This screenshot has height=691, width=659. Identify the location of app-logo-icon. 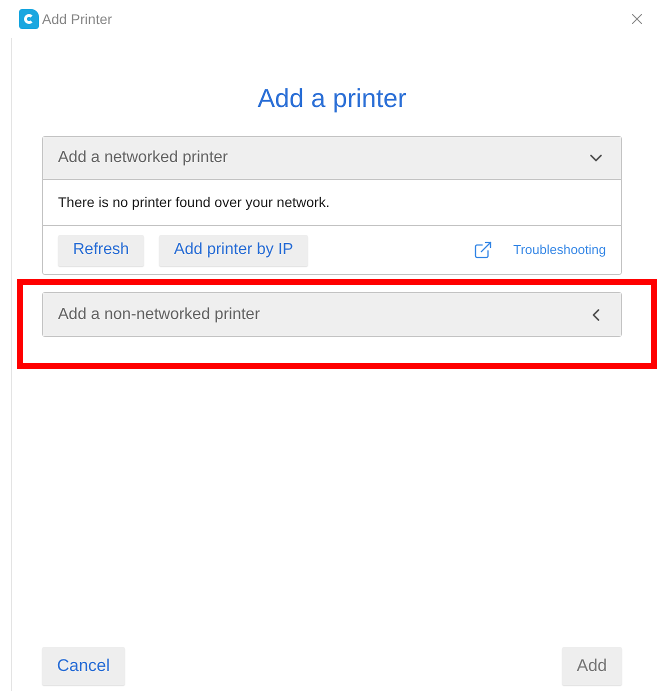
(29, 19).